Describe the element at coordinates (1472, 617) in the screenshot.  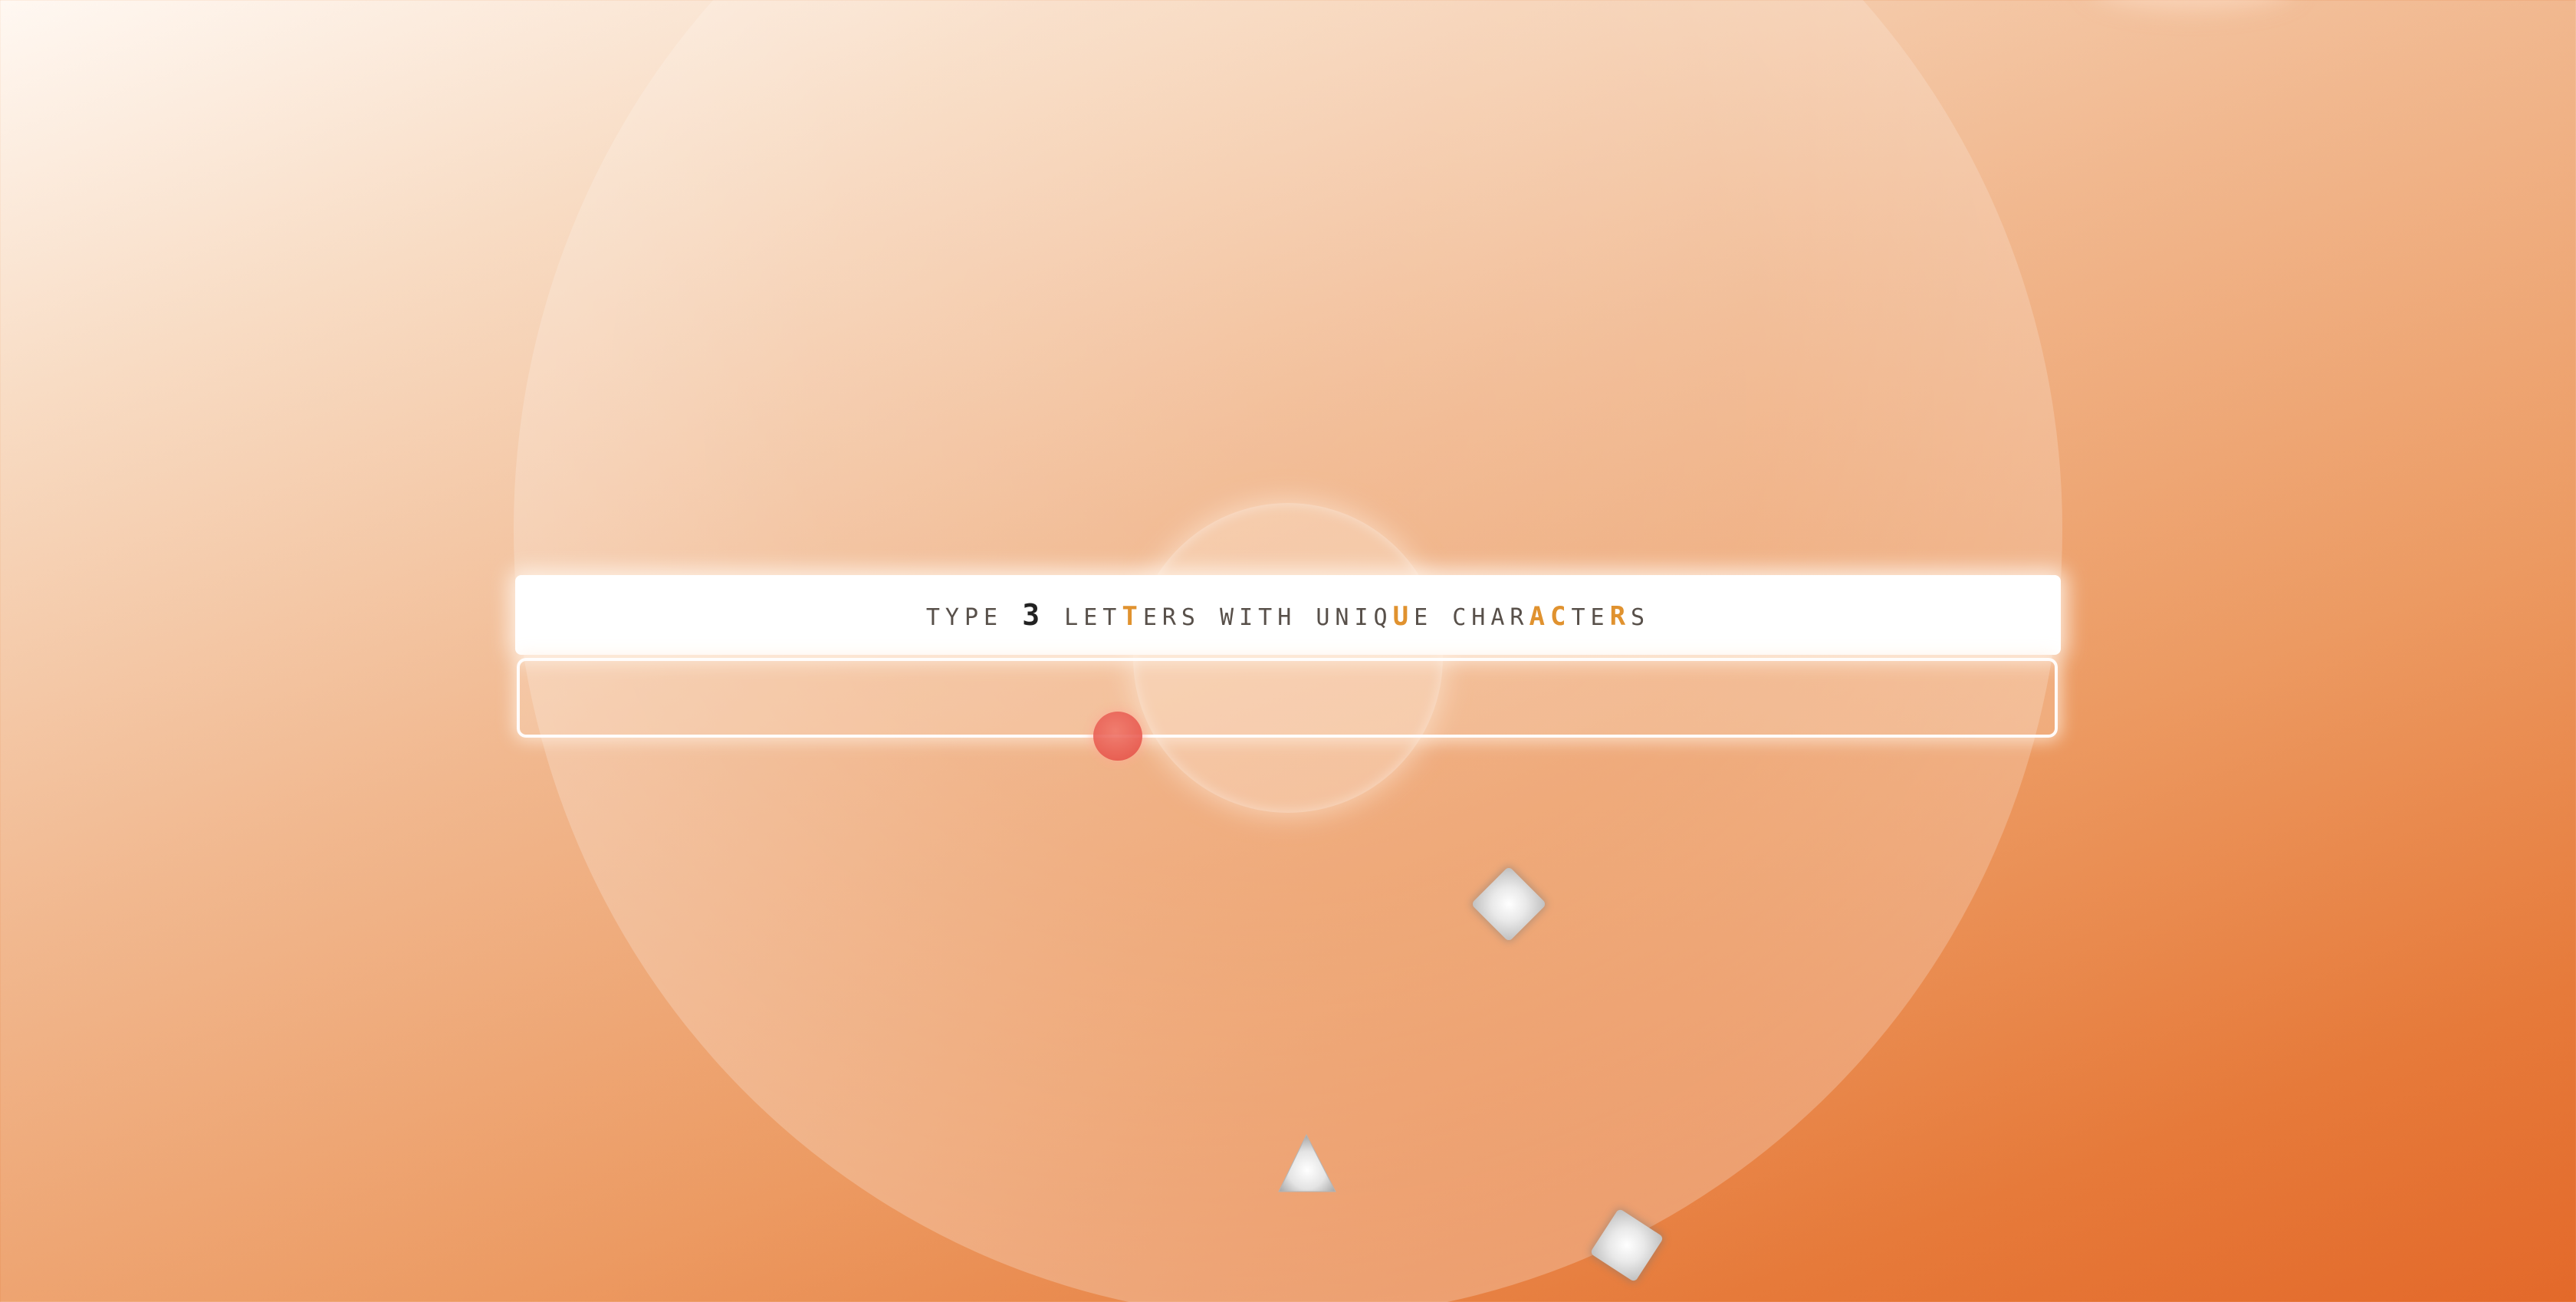
I see `prompt-segment: E CHAR` at that location.